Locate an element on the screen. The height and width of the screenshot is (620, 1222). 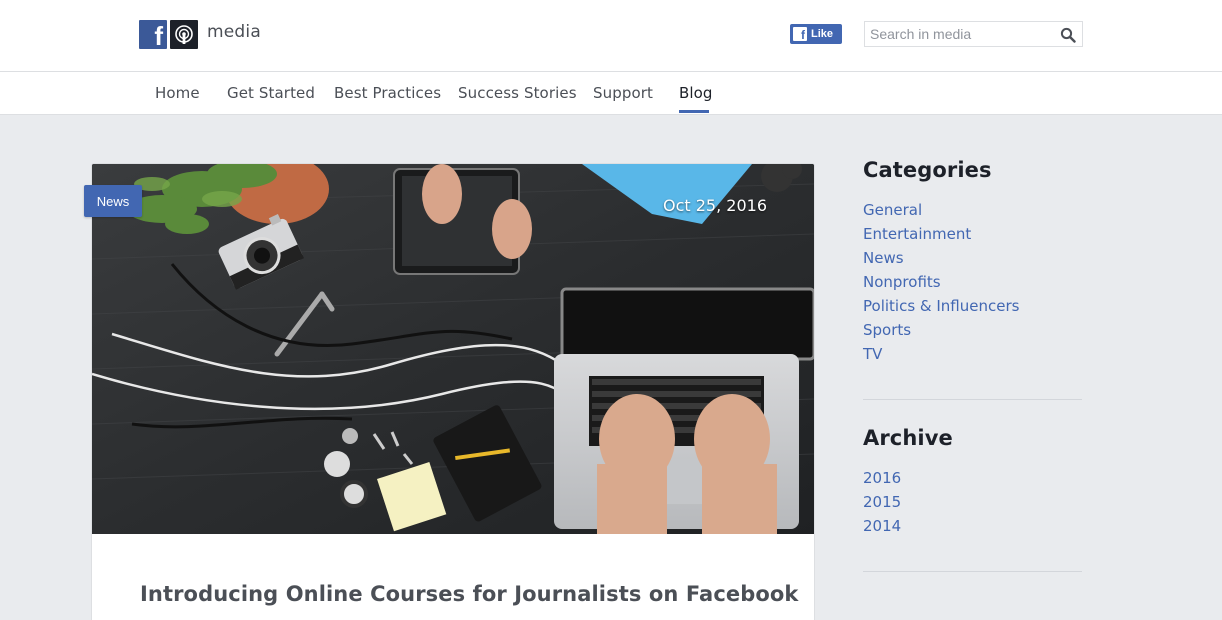
podcast-icon is located at coordinates (184, 34).